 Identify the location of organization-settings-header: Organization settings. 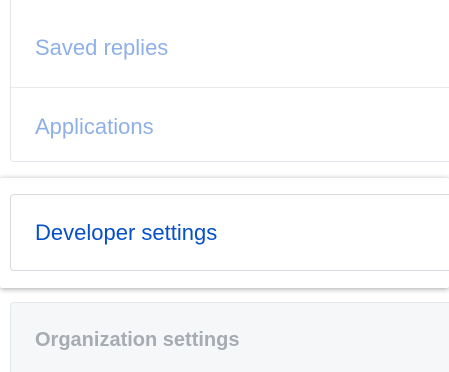
(137, 340).